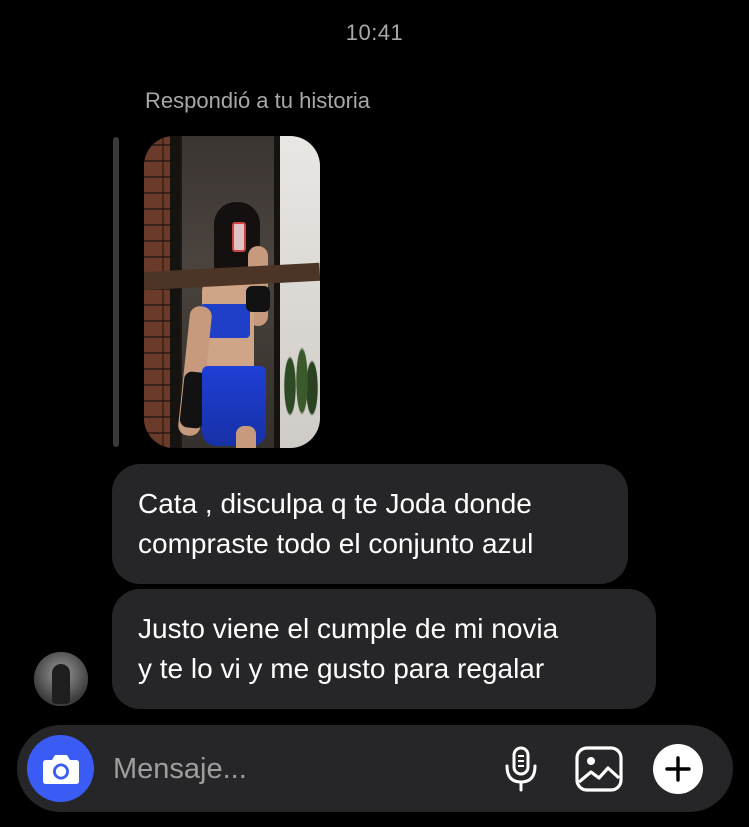 Image resolution: width=749 pixels, height=827 pixels. What do you see at coordinates (61, 679) in the screenshot?
I see `sender-avatar` at bounding box center [61, 679].